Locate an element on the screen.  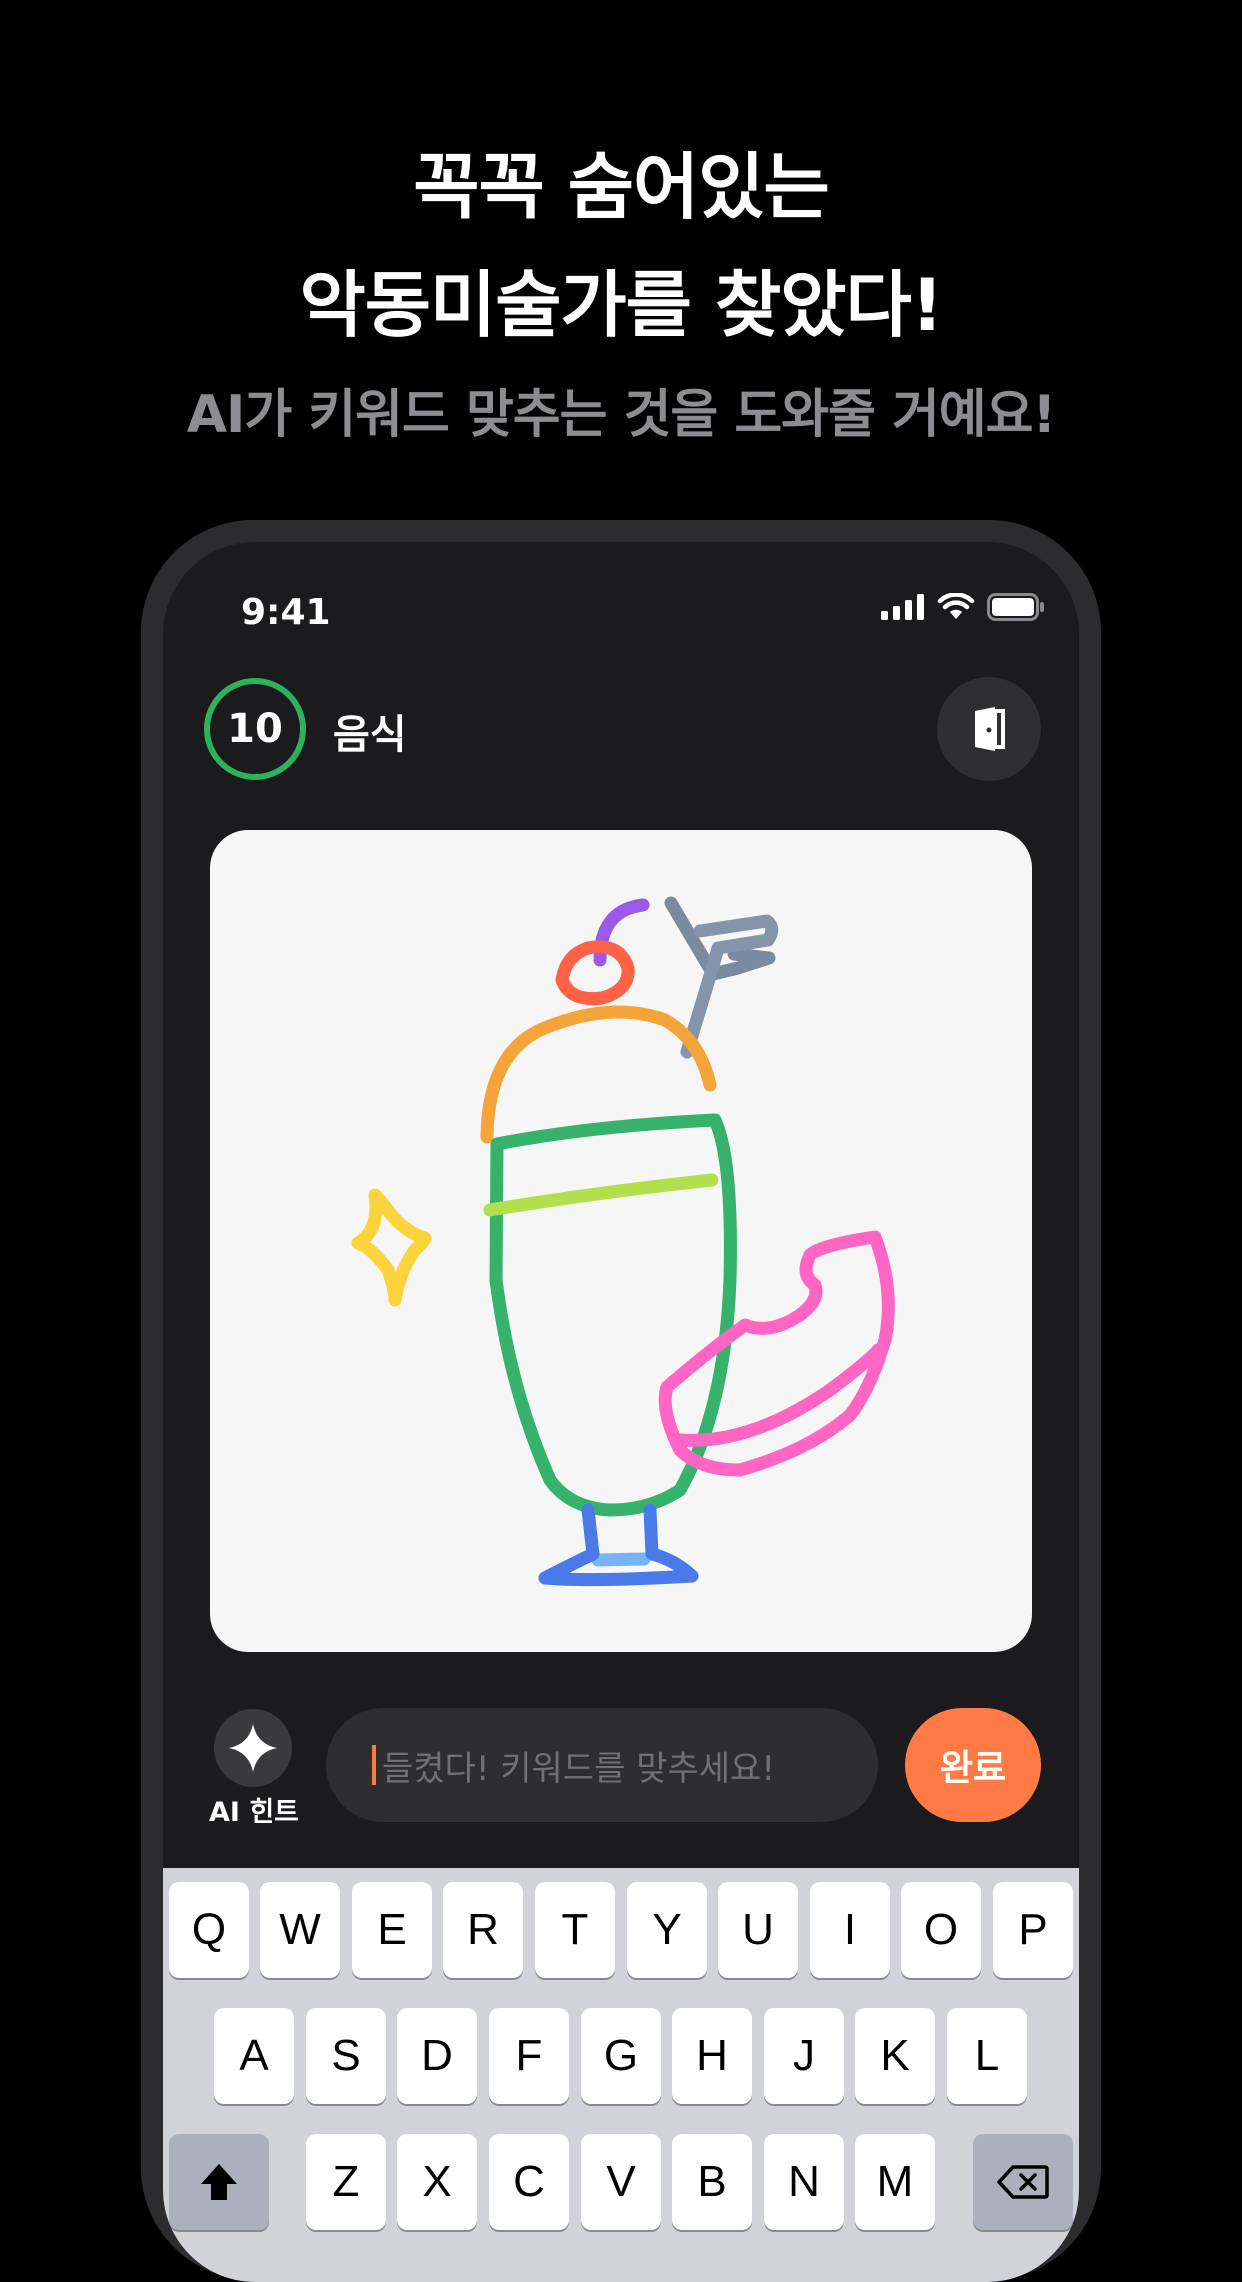
exit-door-icon is located at coordinates (990, 729).